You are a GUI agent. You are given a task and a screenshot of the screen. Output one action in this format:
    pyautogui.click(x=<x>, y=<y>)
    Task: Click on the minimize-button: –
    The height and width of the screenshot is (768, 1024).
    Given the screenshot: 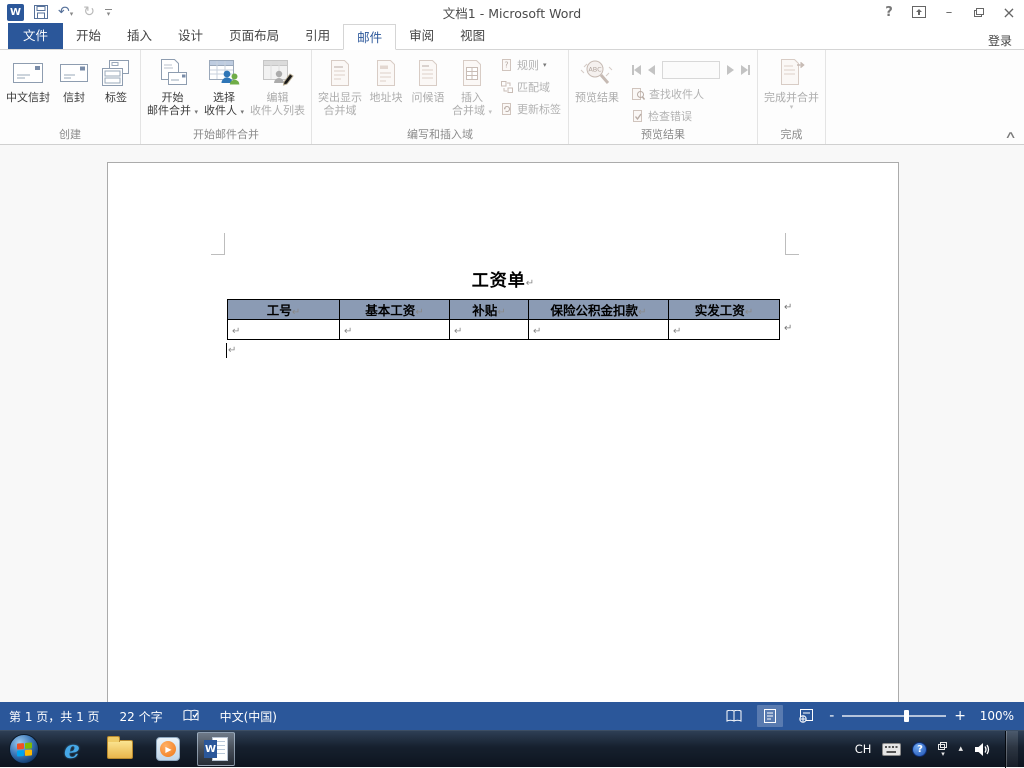 What is the action you would take?
    pyautogui.click(x=949, y=12)
    